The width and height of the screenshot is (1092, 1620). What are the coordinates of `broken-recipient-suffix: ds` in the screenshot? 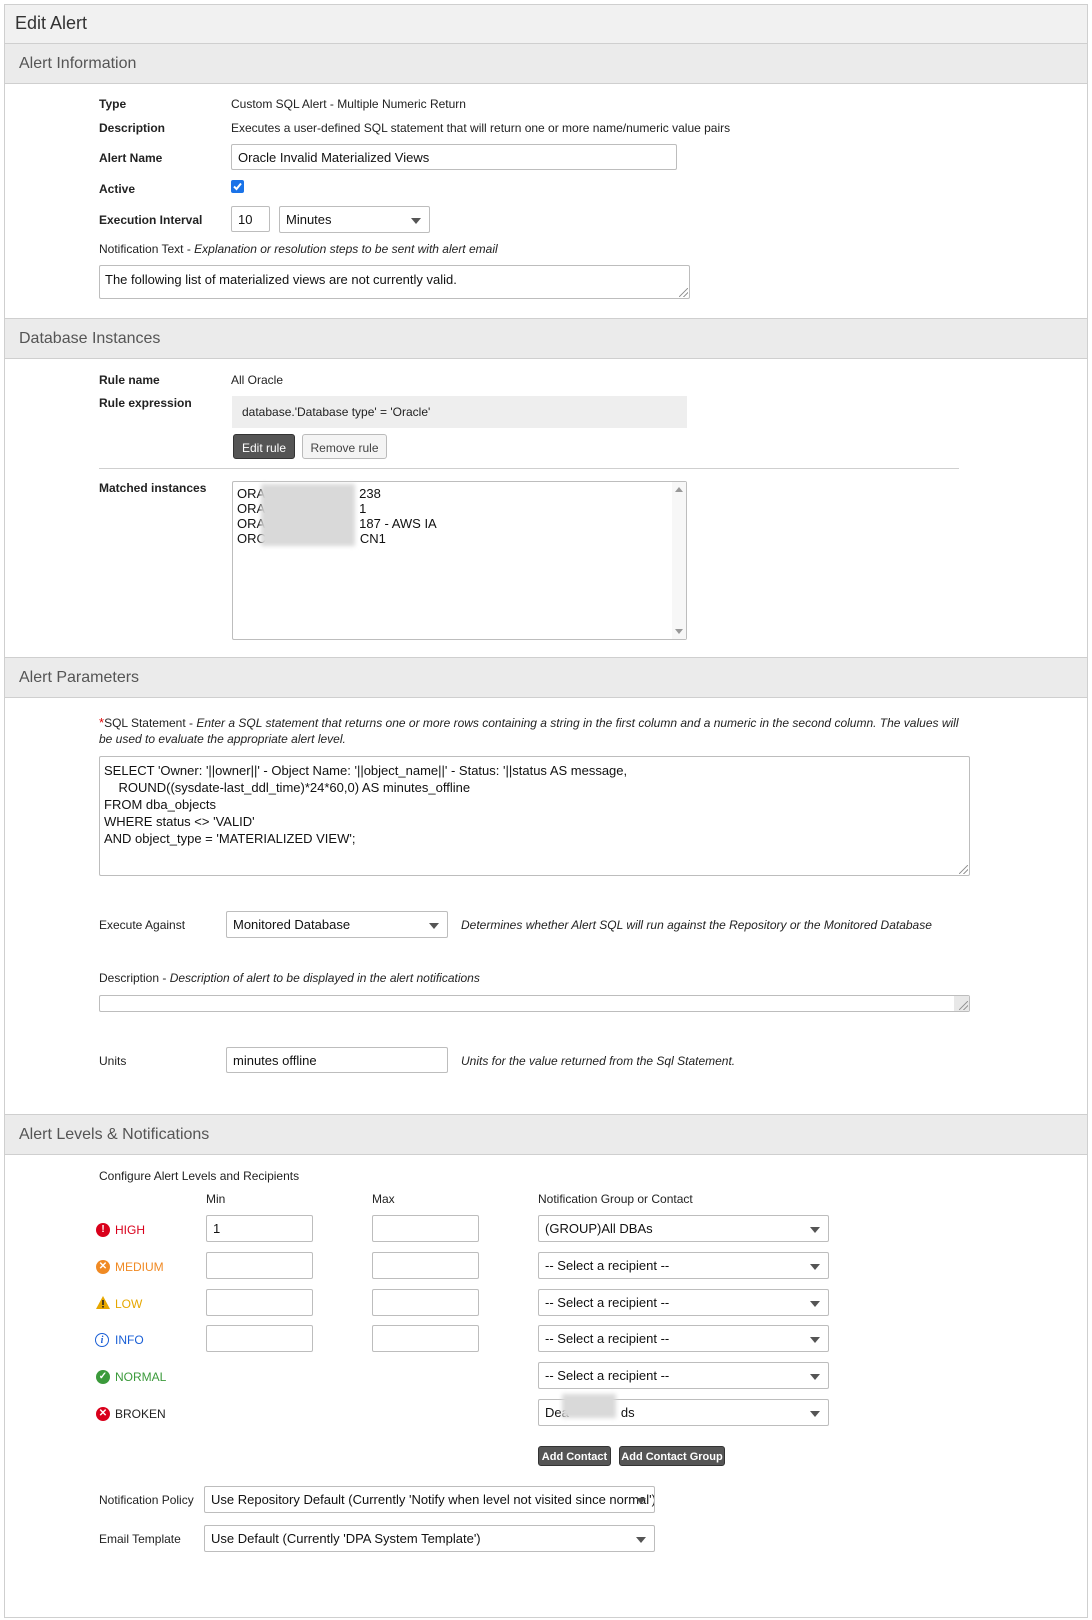 It's located at (627, 1412).